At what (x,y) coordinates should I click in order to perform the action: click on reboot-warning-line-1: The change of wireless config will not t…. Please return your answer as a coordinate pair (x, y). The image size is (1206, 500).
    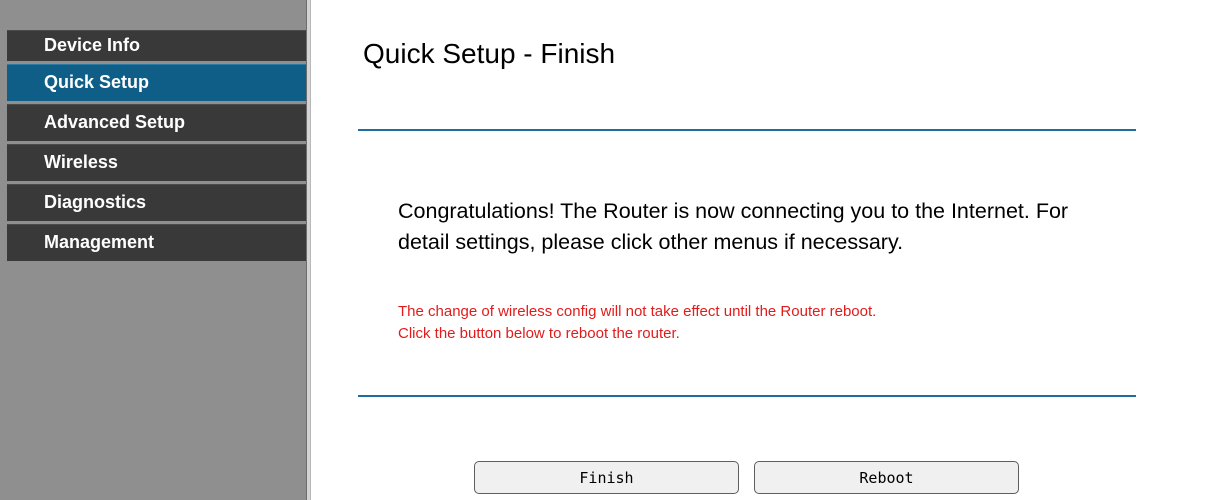
    Looking at the image, I should click on (637, 311).